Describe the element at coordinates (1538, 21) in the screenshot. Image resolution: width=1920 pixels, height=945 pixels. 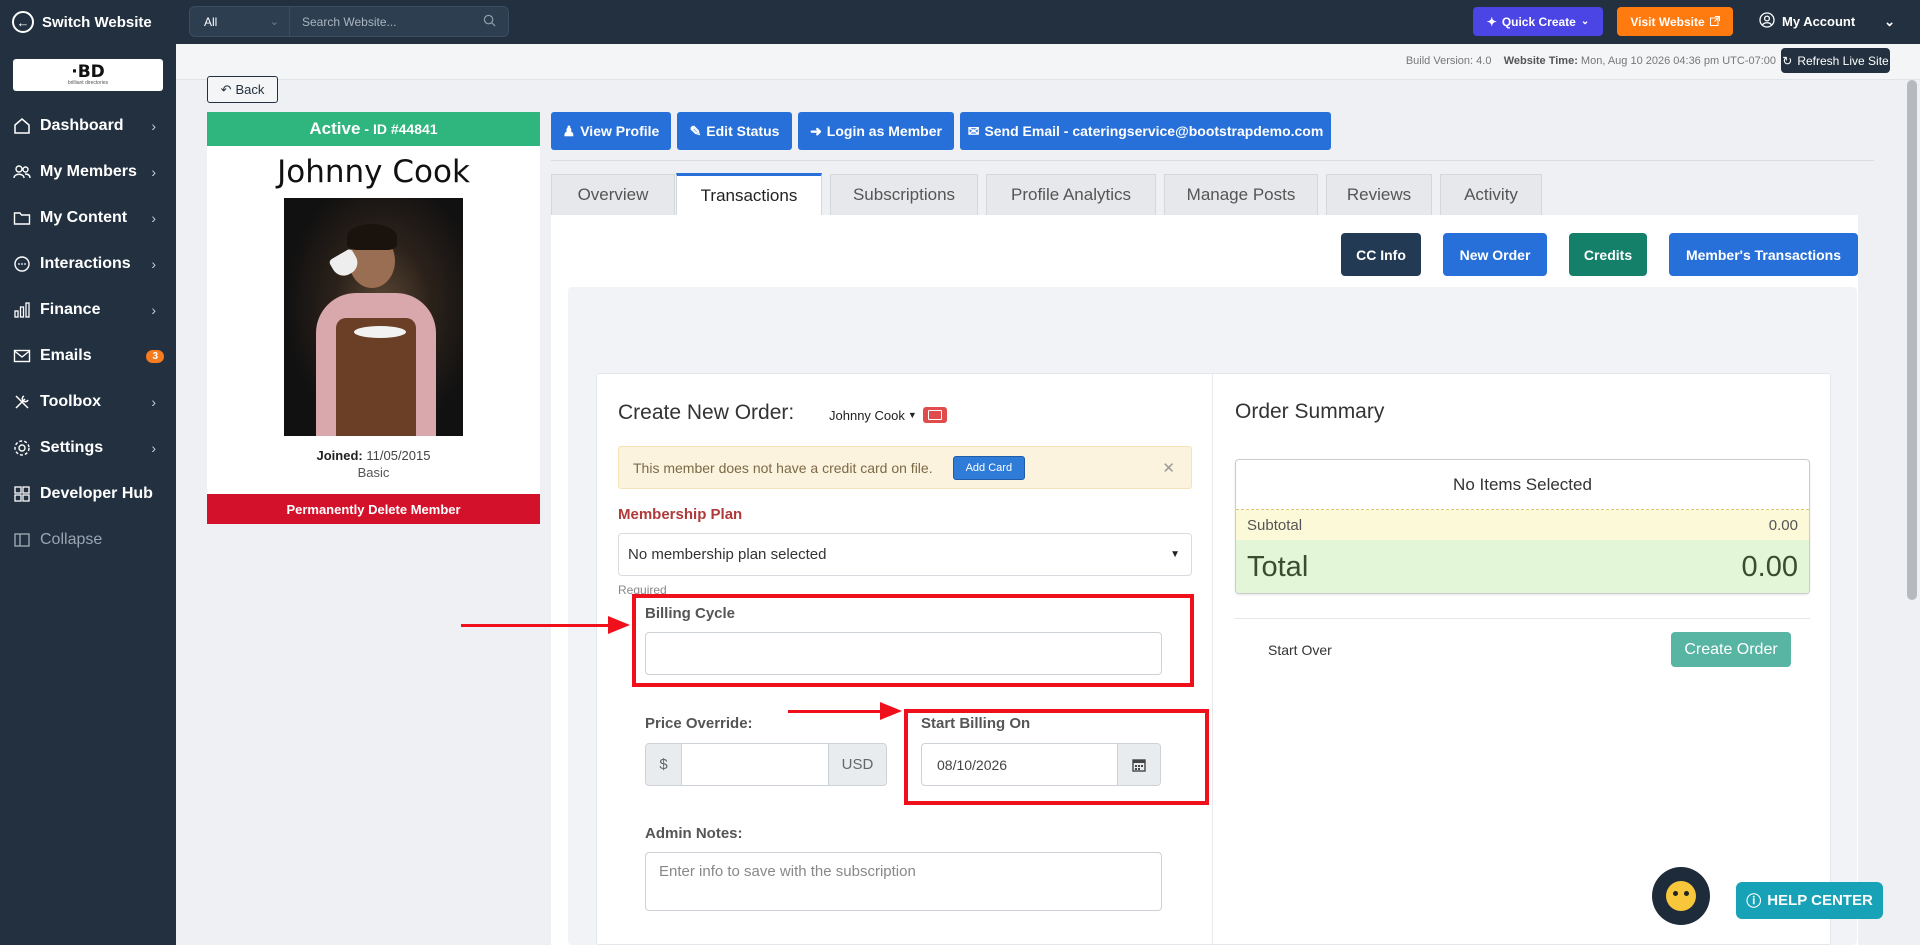
I see `quick-create-button: ✦ Quick Create ⌄` at that location.